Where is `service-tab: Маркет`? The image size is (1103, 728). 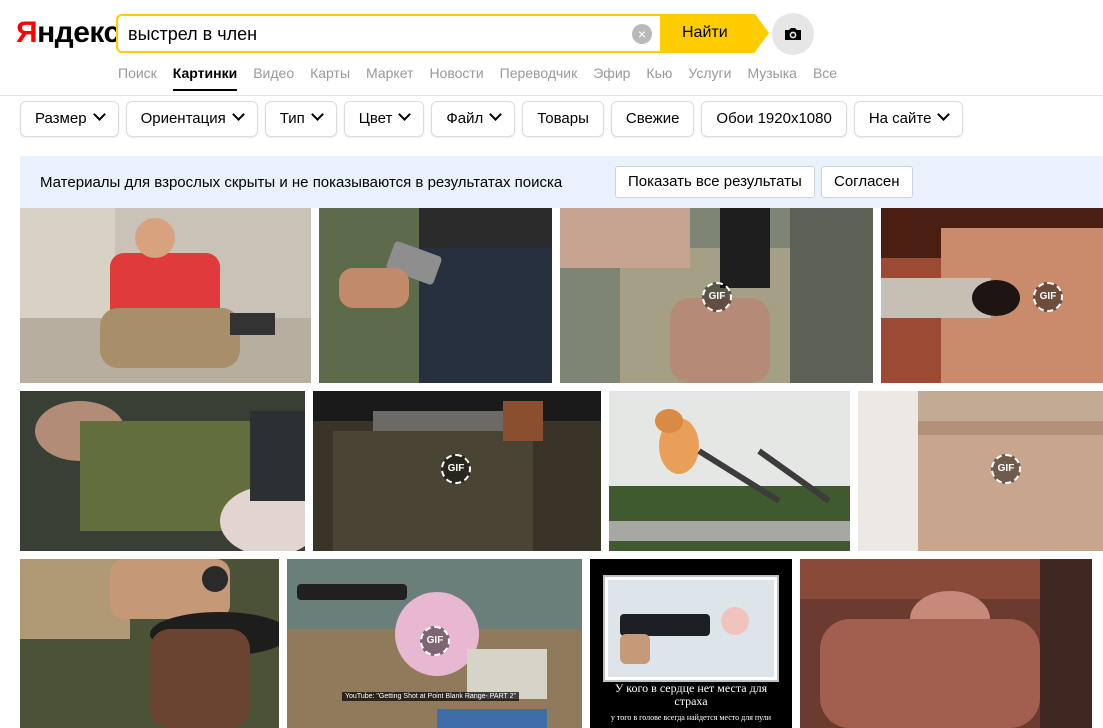 service-tab: Маркет is located at coordinates (389, 73).